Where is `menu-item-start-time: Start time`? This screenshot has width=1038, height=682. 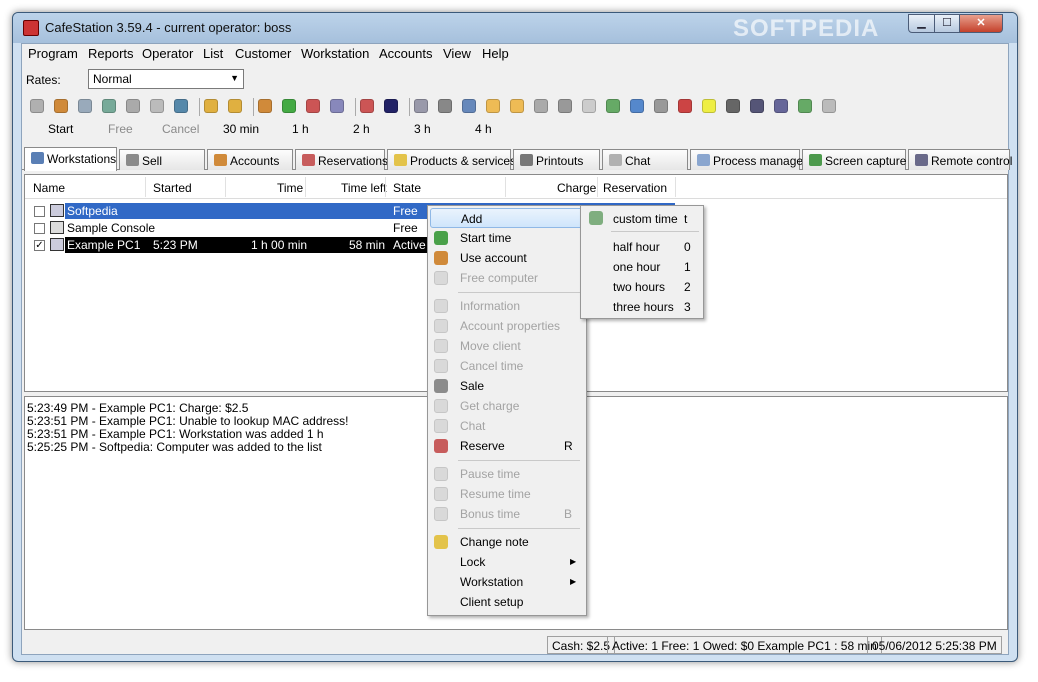
menu-item-start-time: Start time is located at coordinates (507, 238).